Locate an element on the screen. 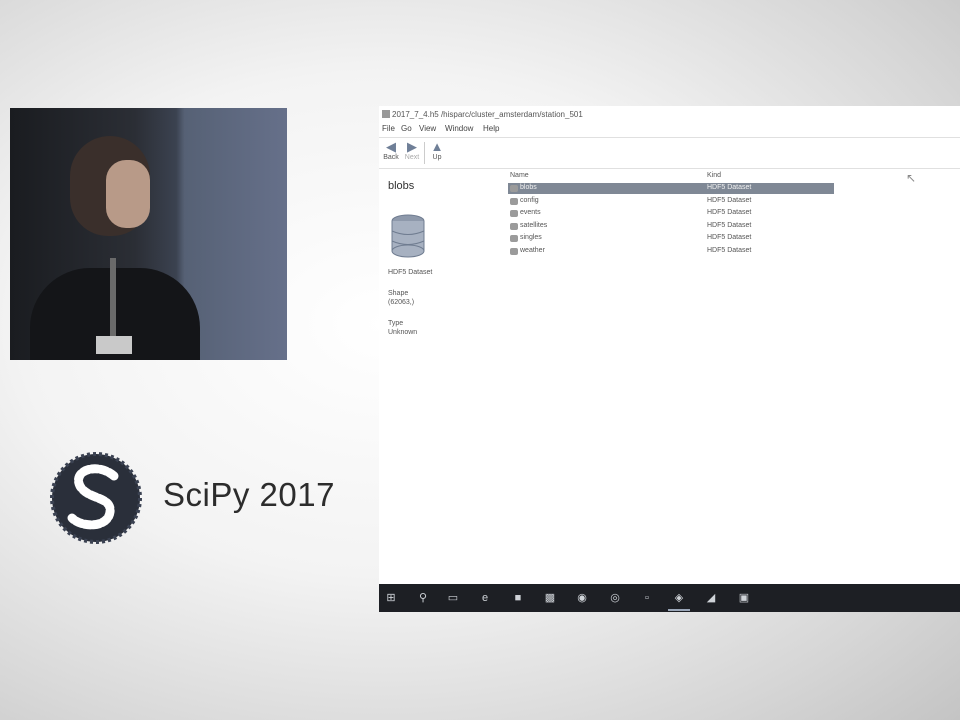  details-shape-label: Shape is located at coordinates (398, 293).